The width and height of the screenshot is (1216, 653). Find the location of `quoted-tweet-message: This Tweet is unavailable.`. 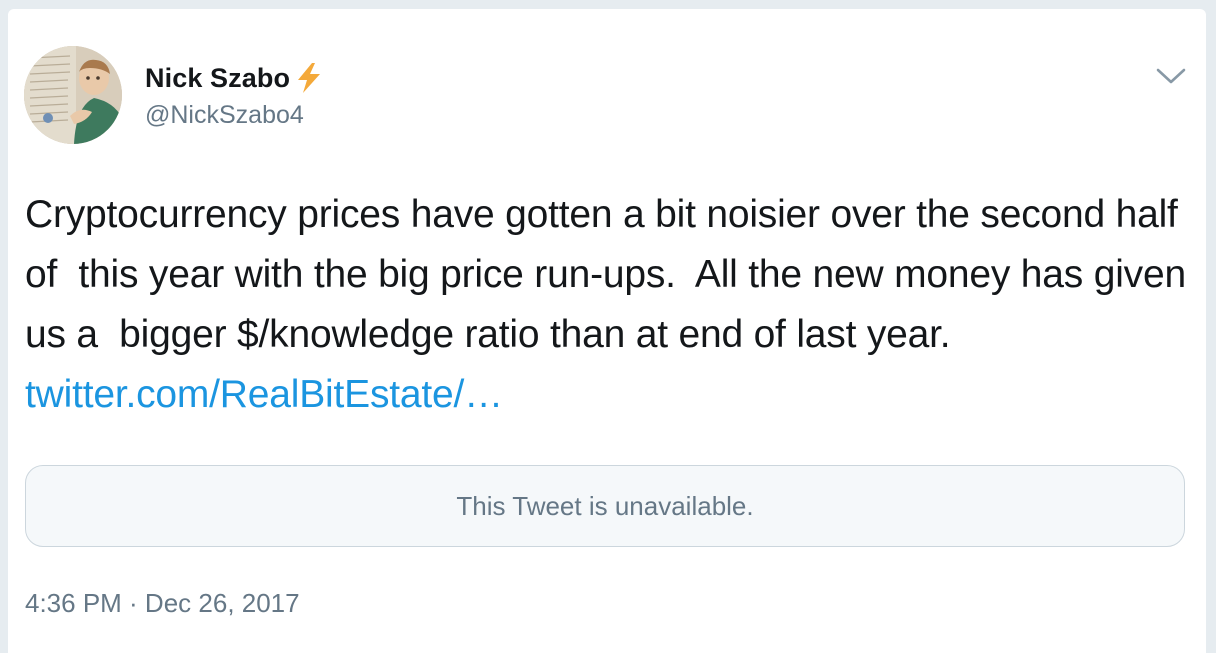

quoted-tweet-message: This Tweet is unavailable. is located at coordinates (605, 505).